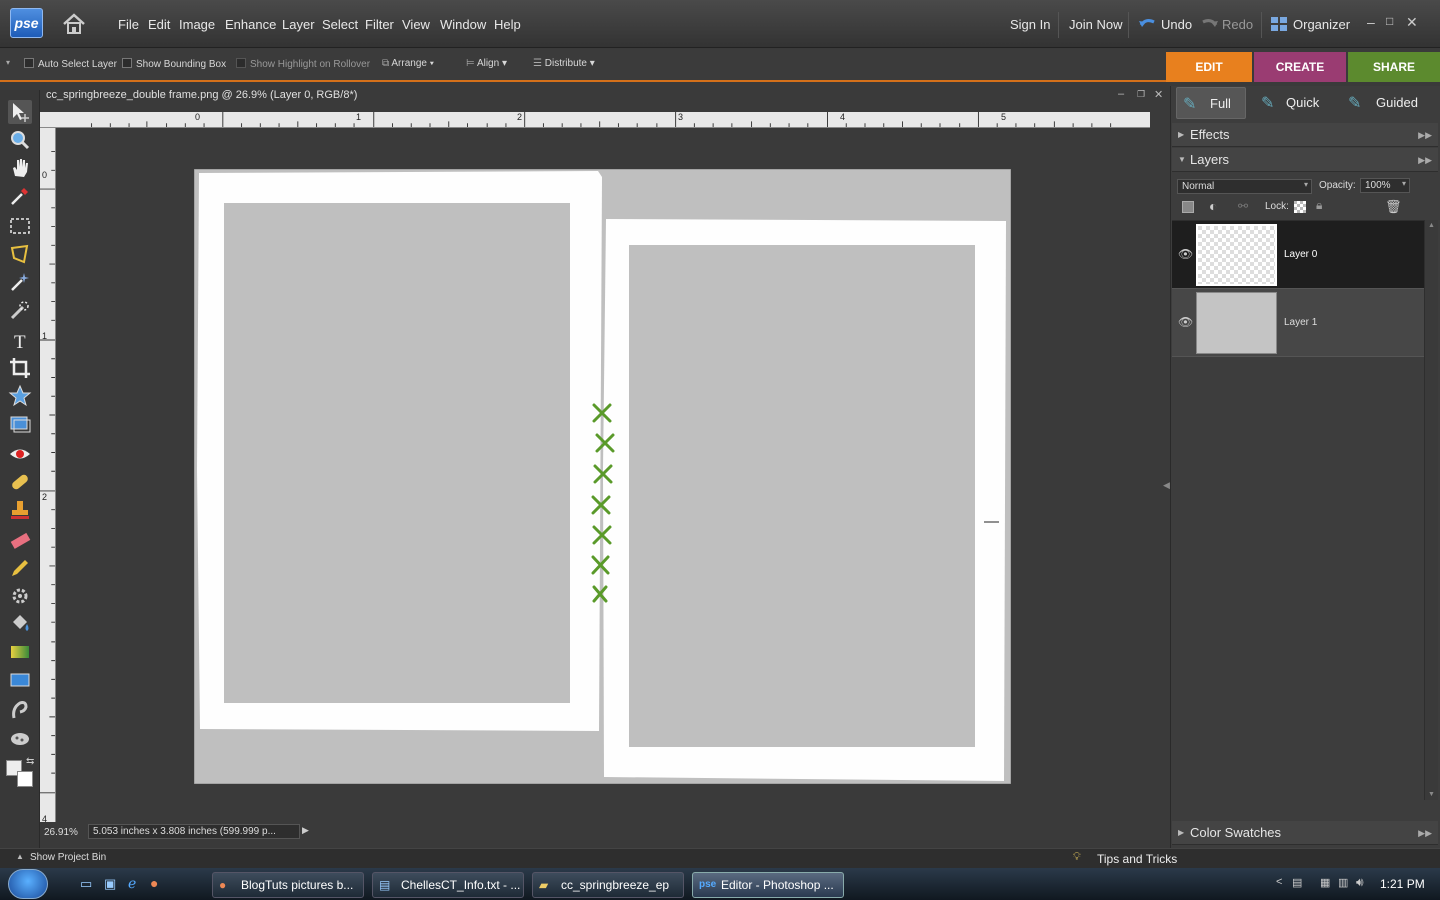 The height and width of the screenshot is (900, 1440). Describe the element at coordinates (1279, 24) in the screenshot. I see `organizer-icon` at that location.